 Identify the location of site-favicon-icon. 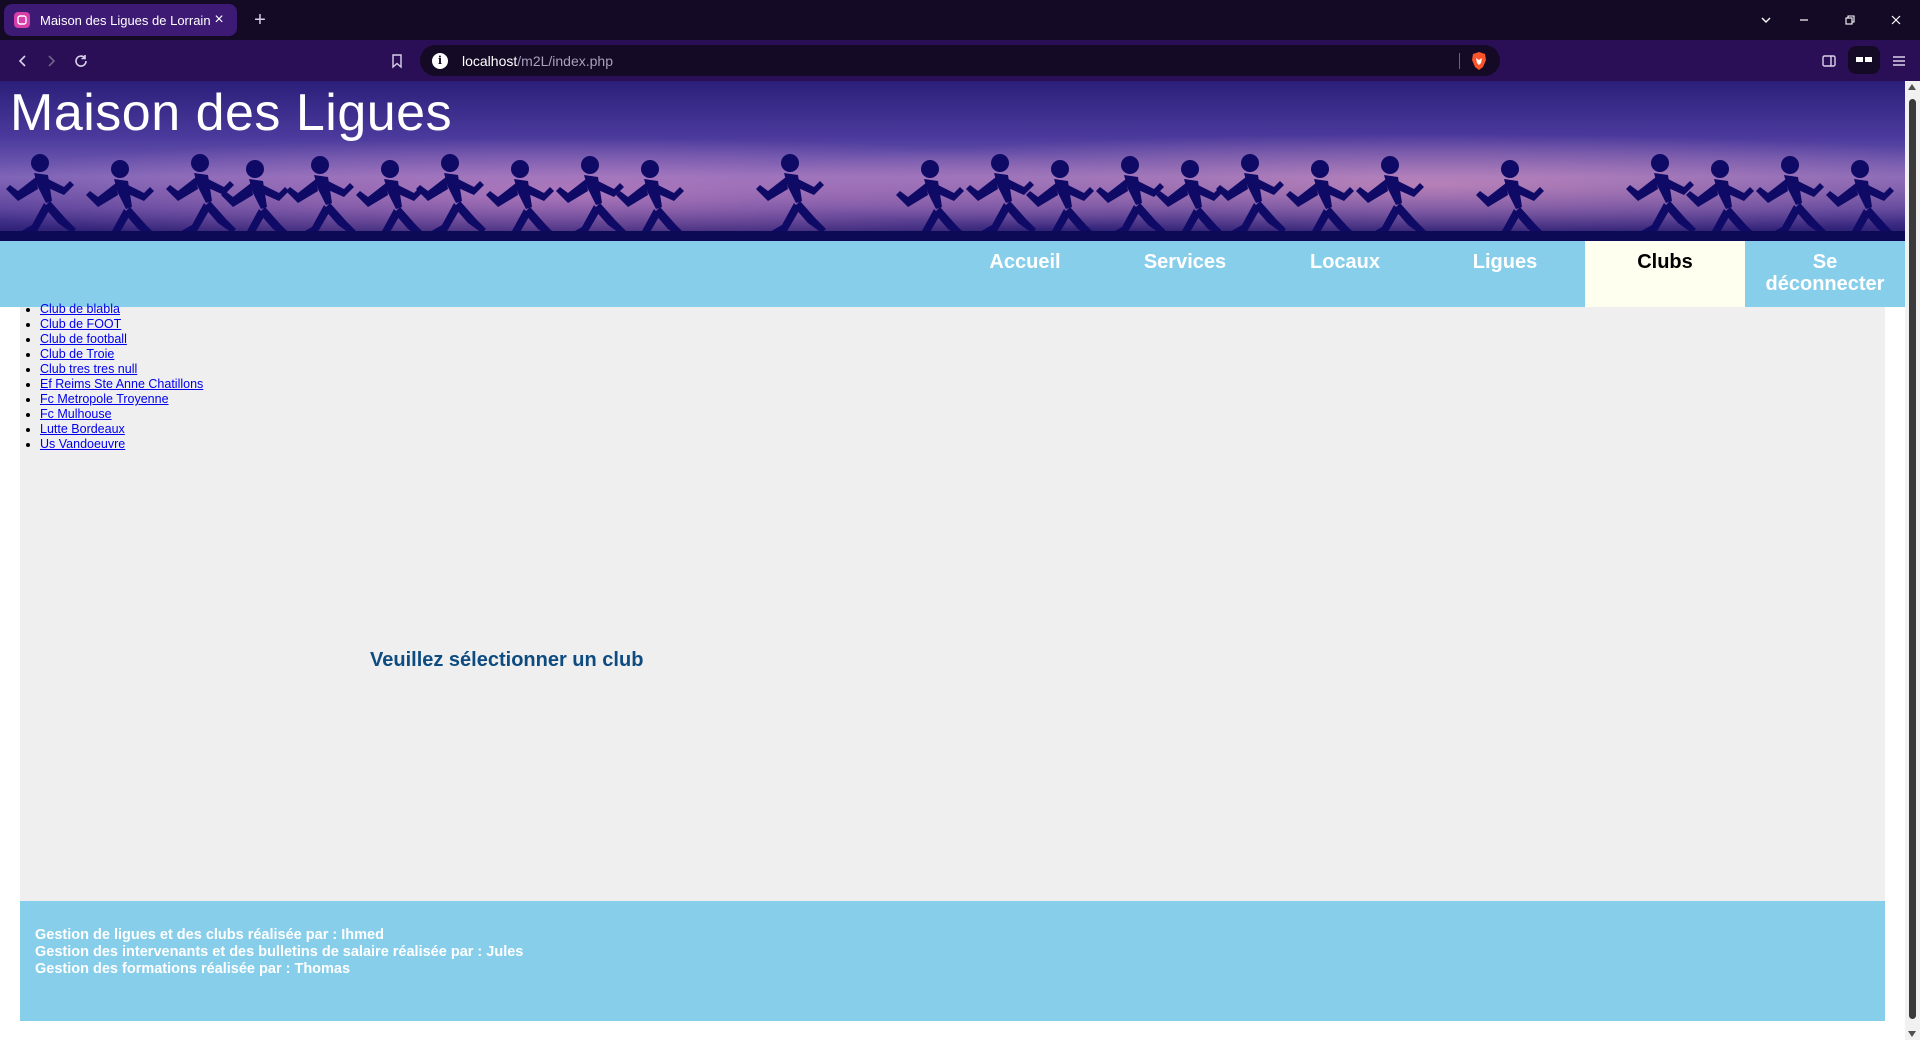
(22, 20).